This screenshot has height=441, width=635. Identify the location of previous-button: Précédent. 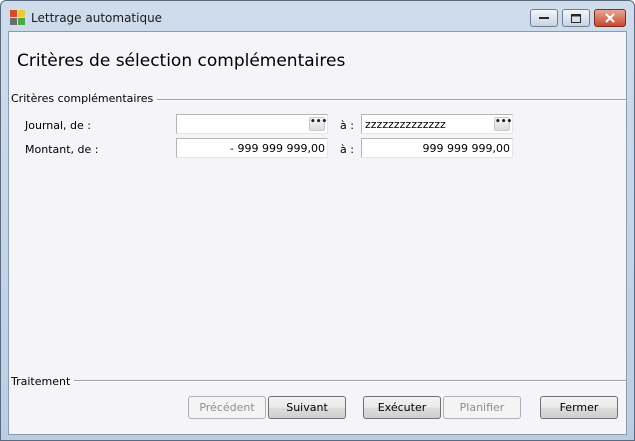
(227, 407).